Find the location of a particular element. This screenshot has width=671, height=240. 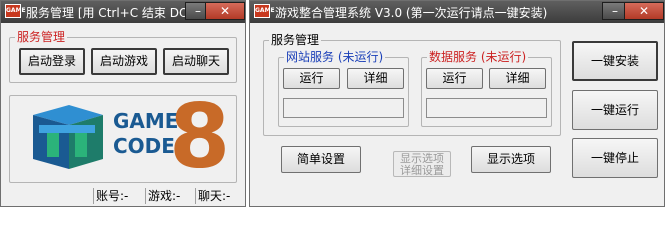

status-bar: 账号:- 游戏:- 聊天:- is located at coordinates (123, 196).